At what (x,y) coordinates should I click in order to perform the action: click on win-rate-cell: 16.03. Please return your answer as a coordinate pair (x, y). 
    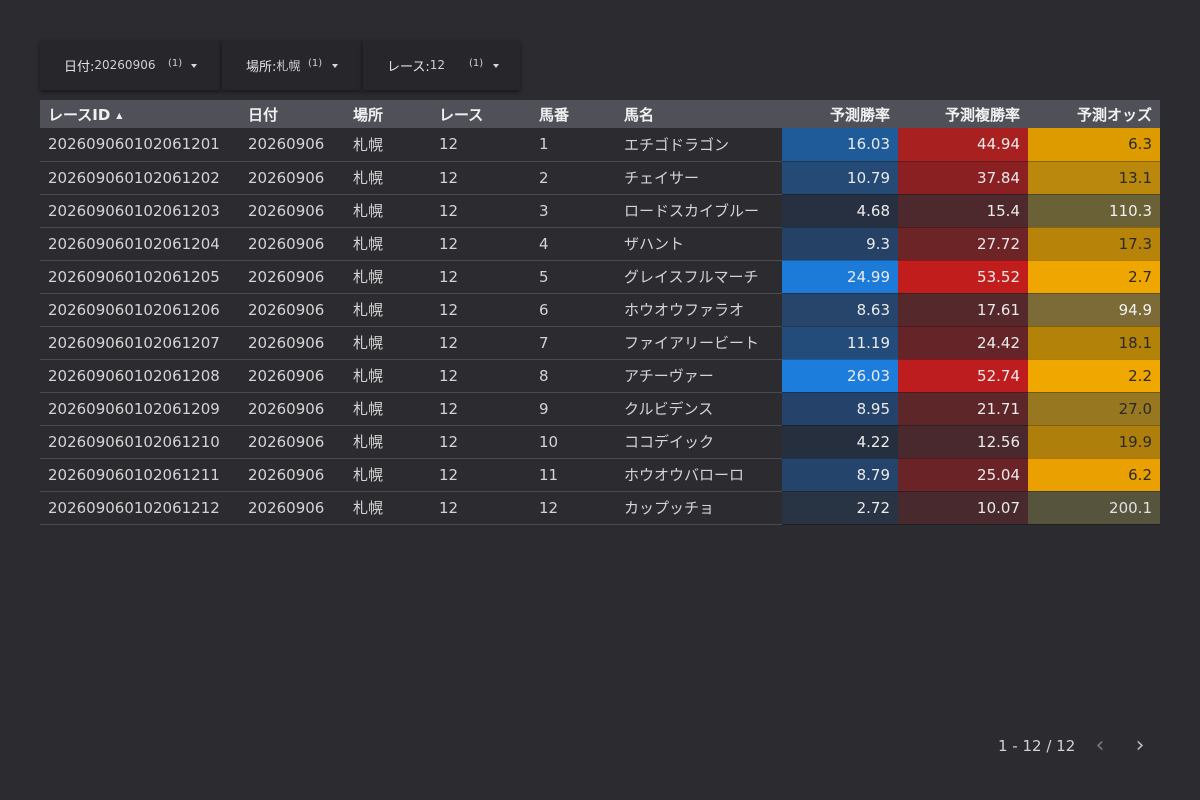
    Looking at the image, I should click on (840, 145).